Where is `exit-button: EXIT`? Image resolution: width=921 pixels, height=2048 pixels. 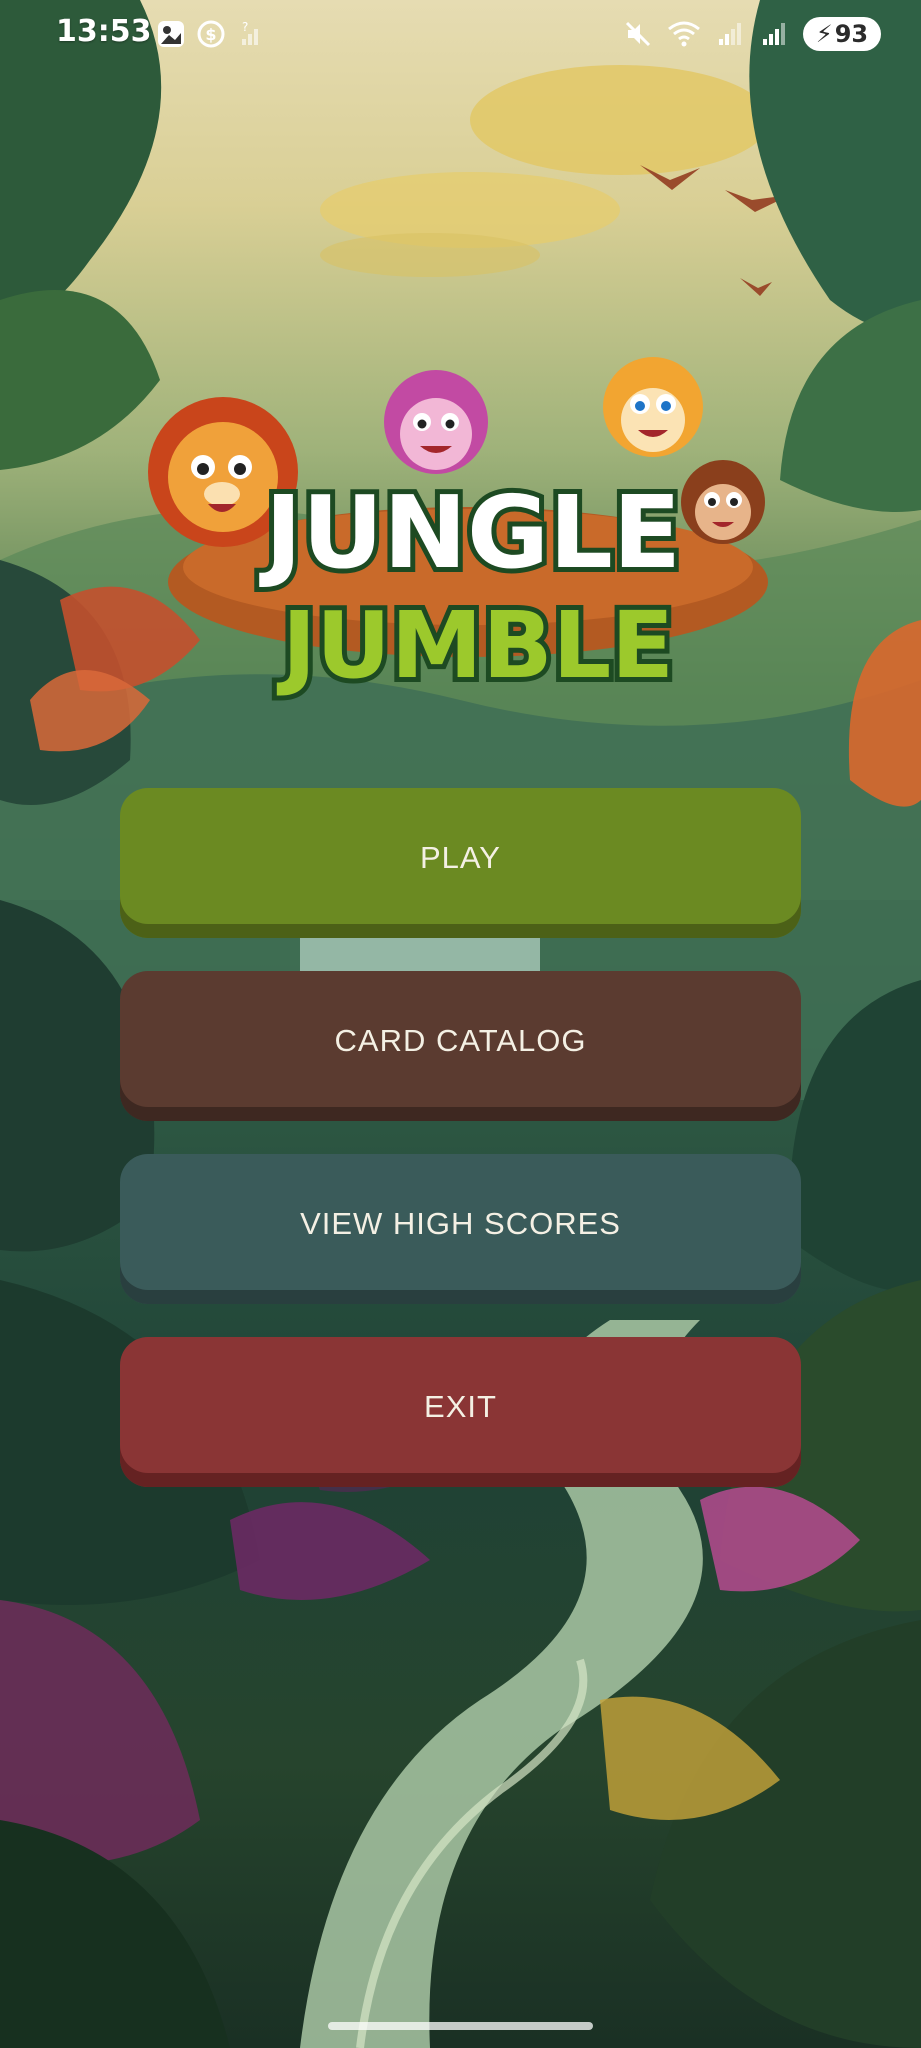 exit-button: EXIT is located at coordinates (460, 1412).